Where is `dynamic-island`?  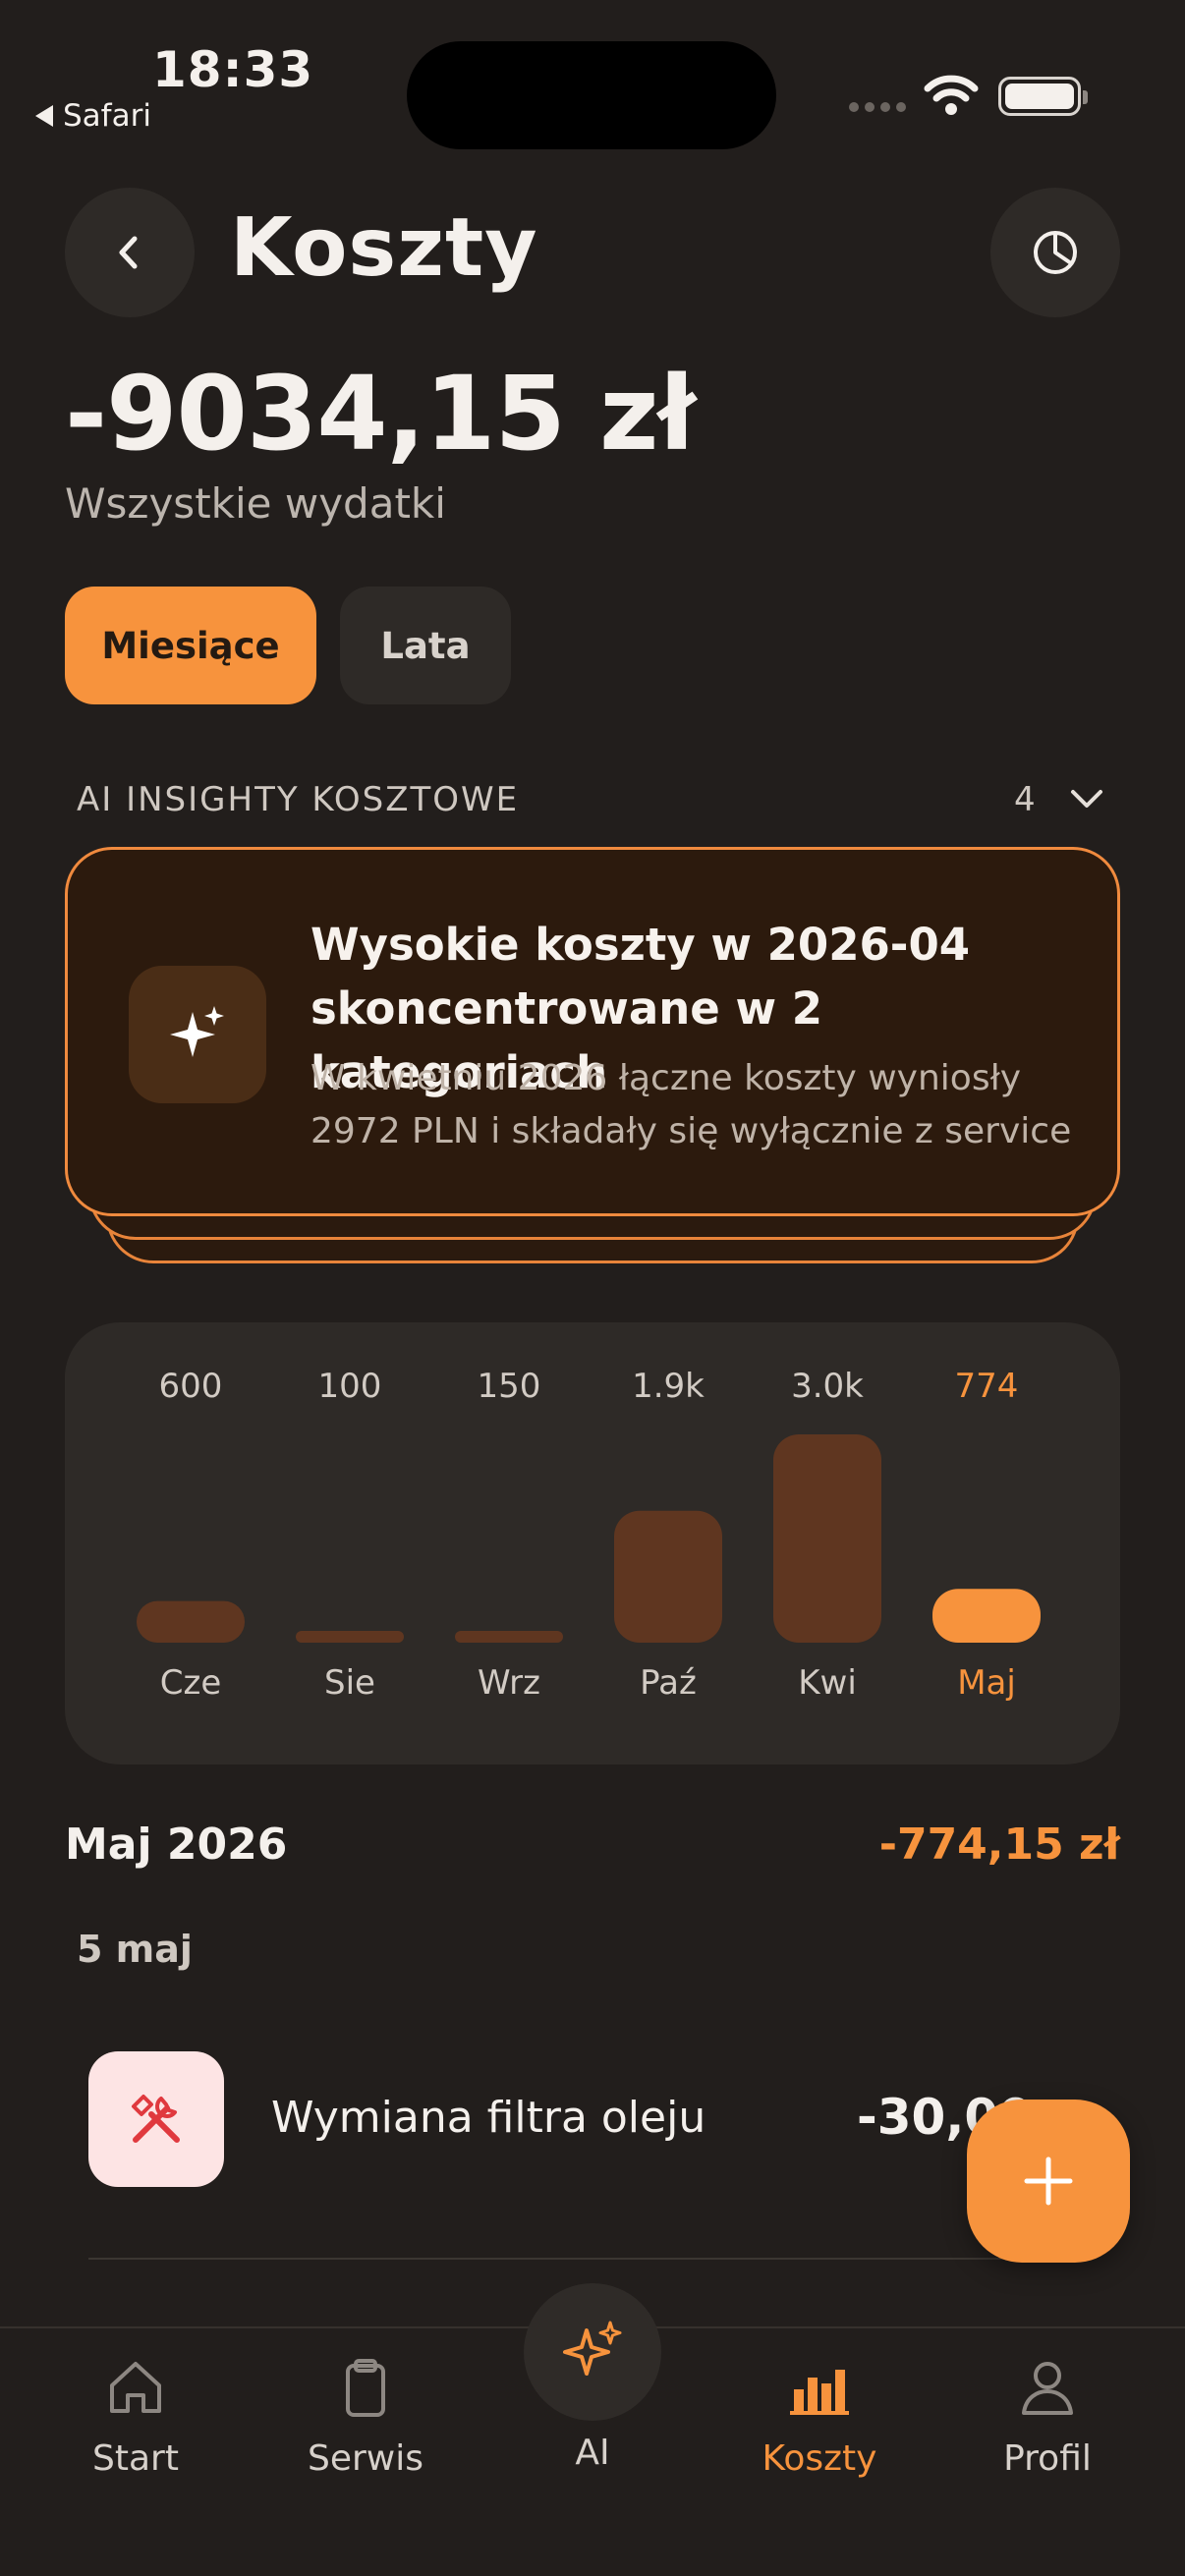 dynamic-island is located at coordinates (592, 95).